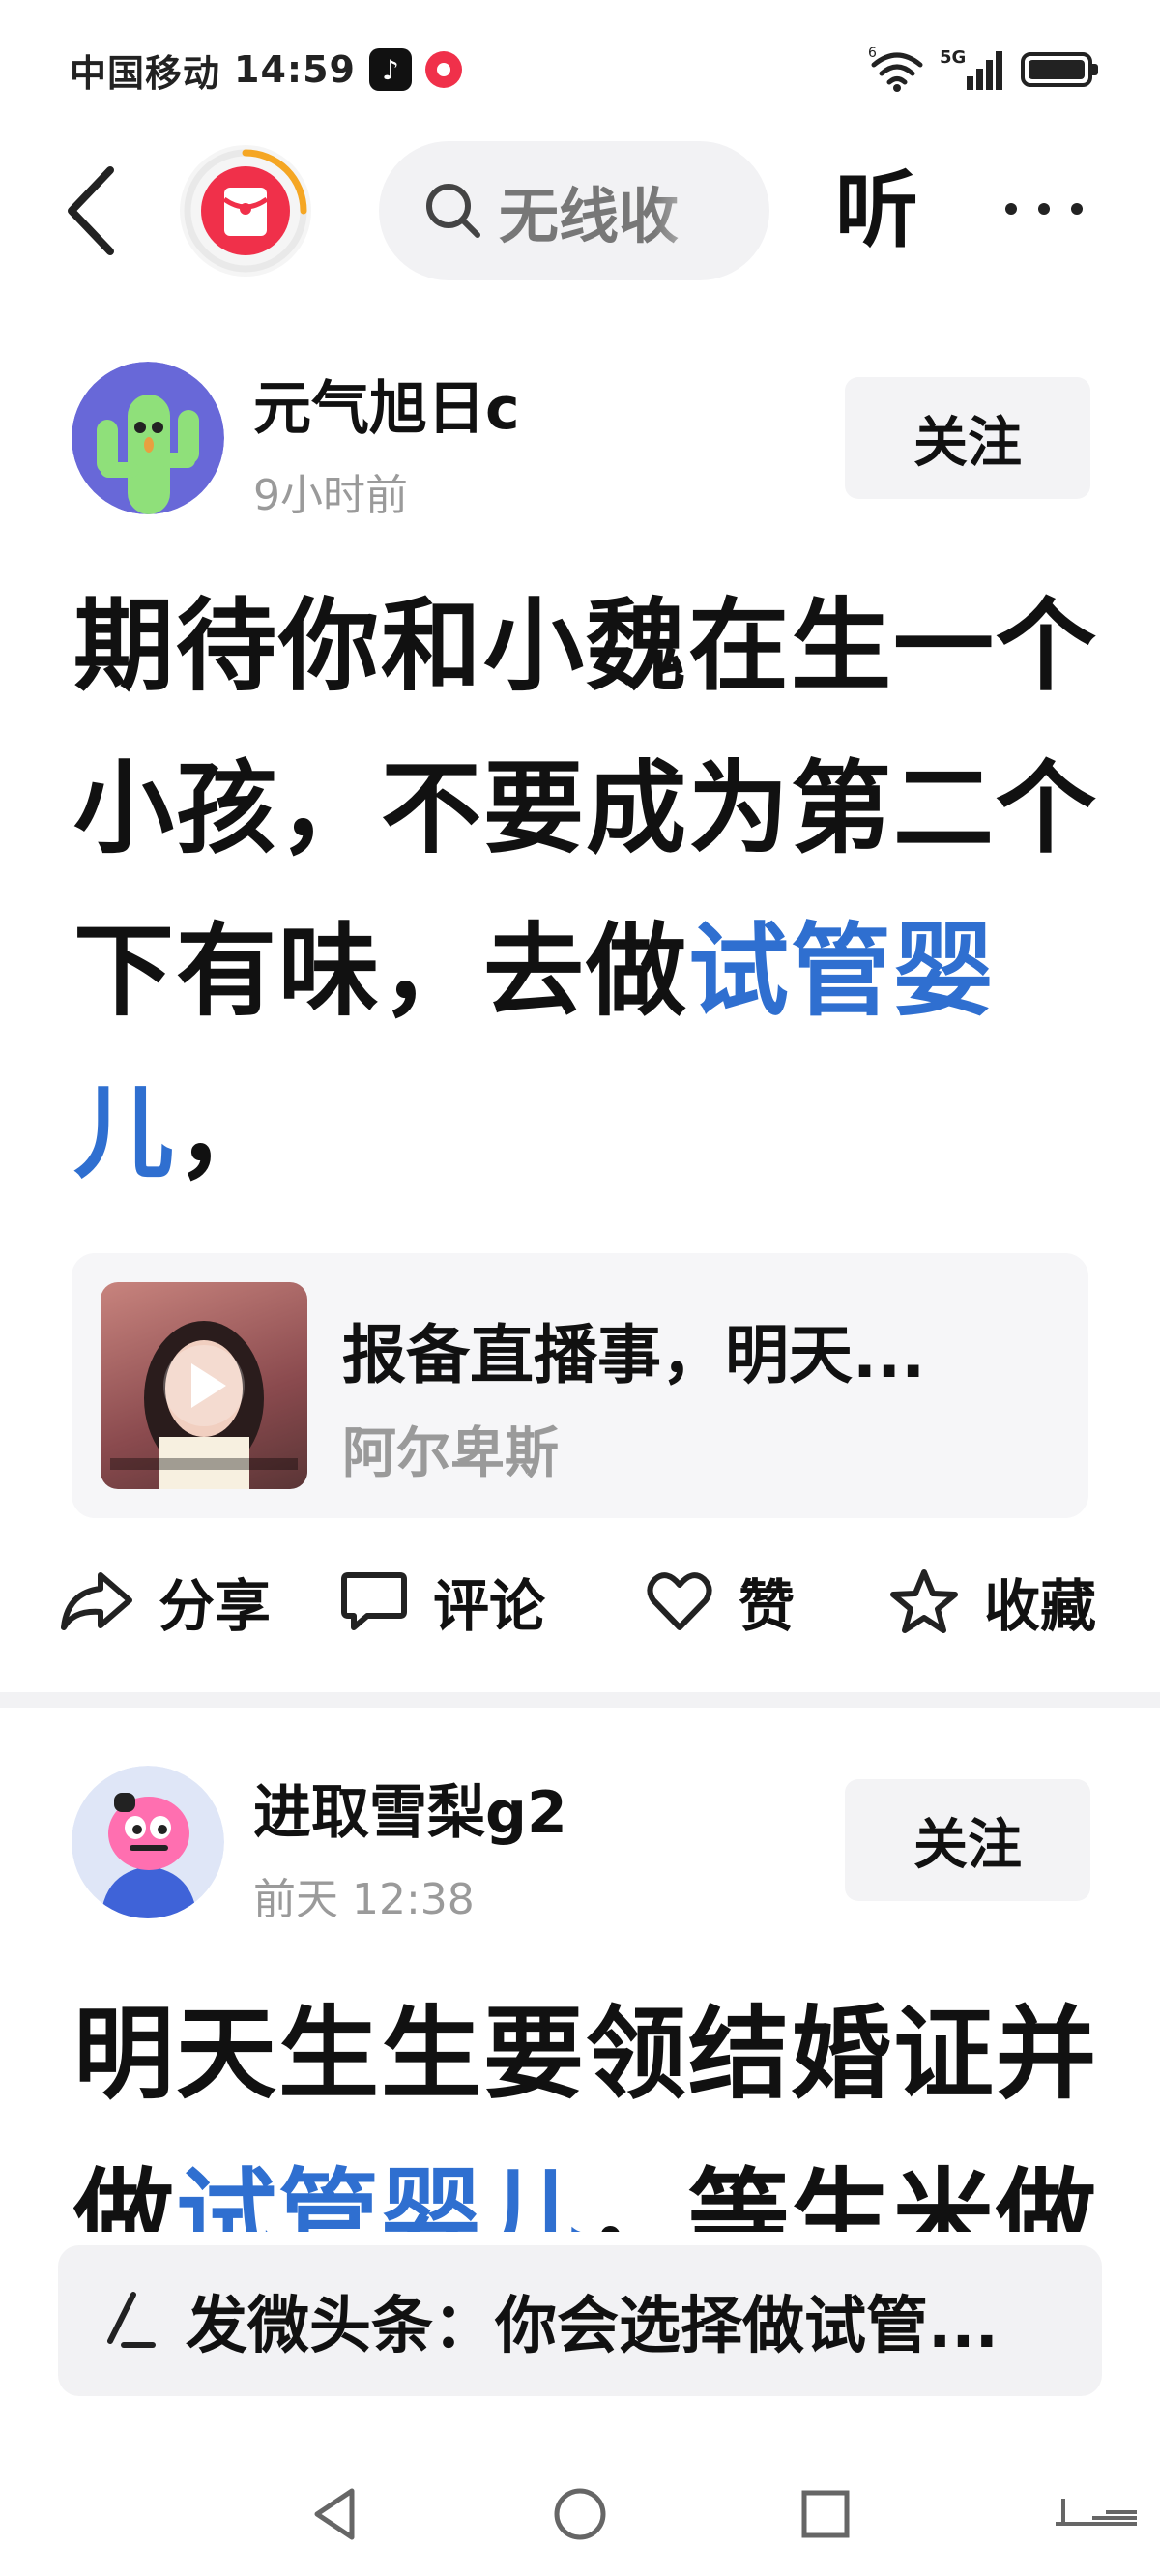 This screenshot has height=2576, width=1160. I want to click on post-body: 明天生生要领结婚证并 做试管婴儿，等生米做, so click(595, 2102).